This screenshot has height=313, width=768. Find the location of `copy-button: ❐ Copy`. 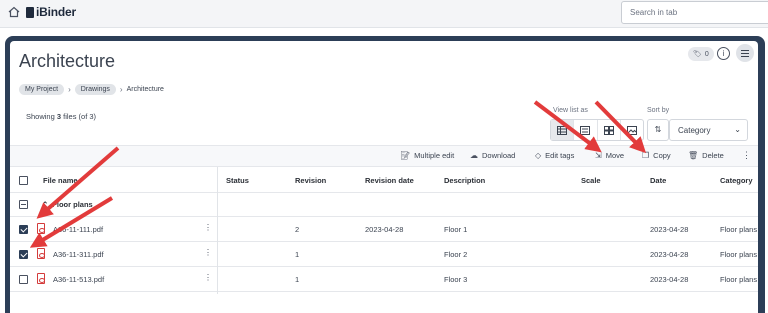

copy-button: ❐ Copy is located at coordinates (656, 155).